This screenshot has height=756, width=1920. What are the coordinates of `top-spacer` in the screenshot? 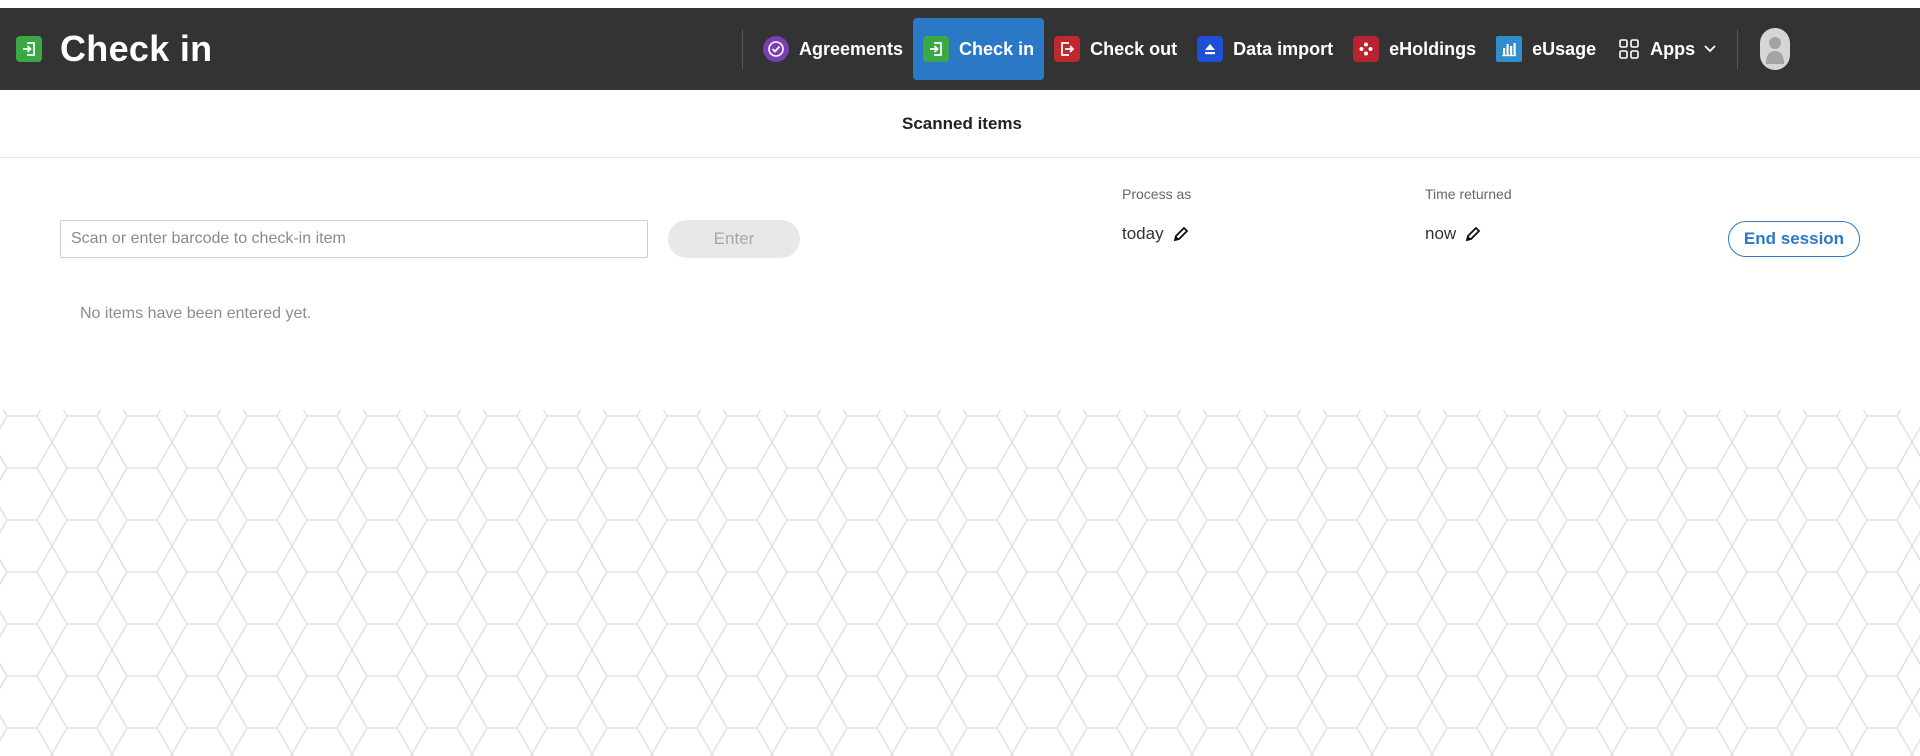 It's located at (960, 4).